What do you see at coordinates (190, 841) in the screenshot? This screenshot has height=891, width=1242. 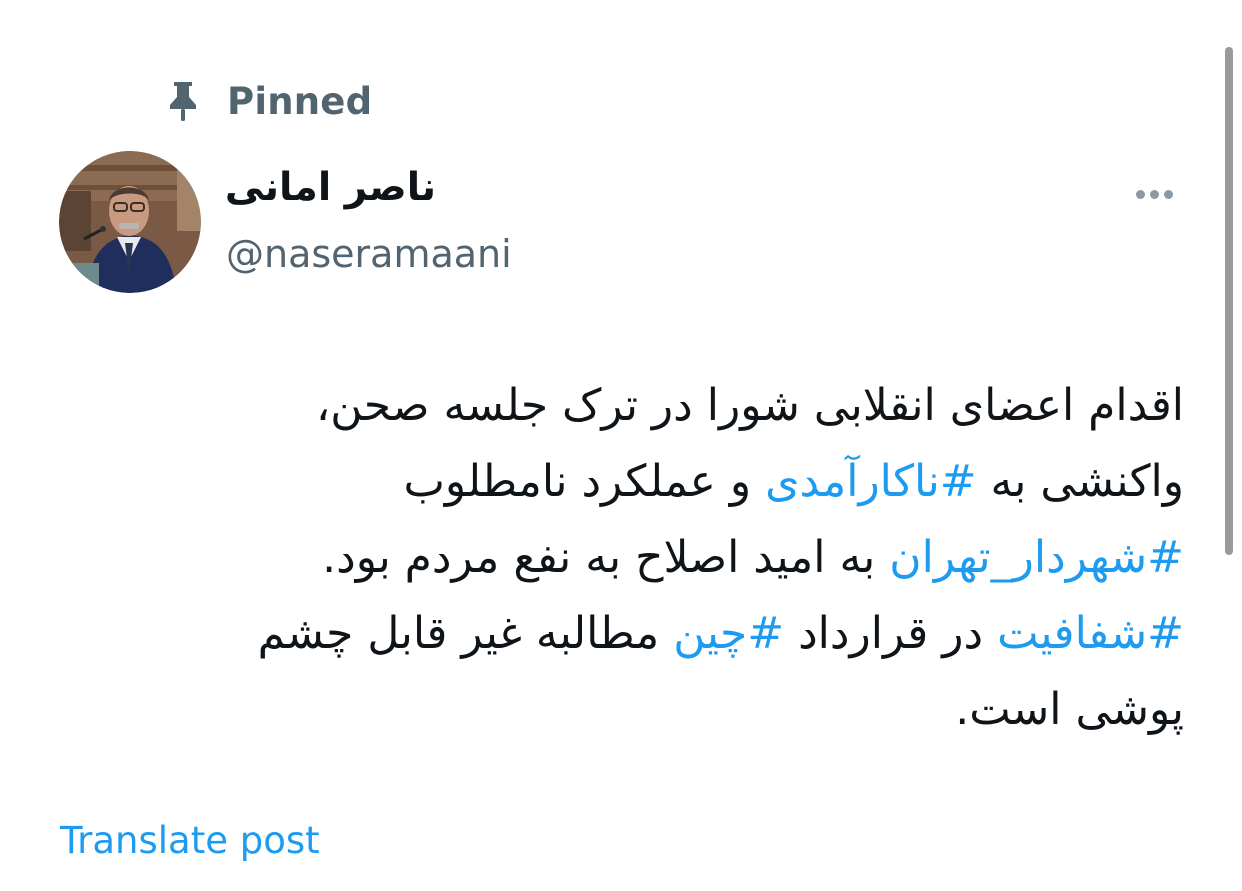 I see `translate-post-link: Translate post` at bounding box center [190, 841].